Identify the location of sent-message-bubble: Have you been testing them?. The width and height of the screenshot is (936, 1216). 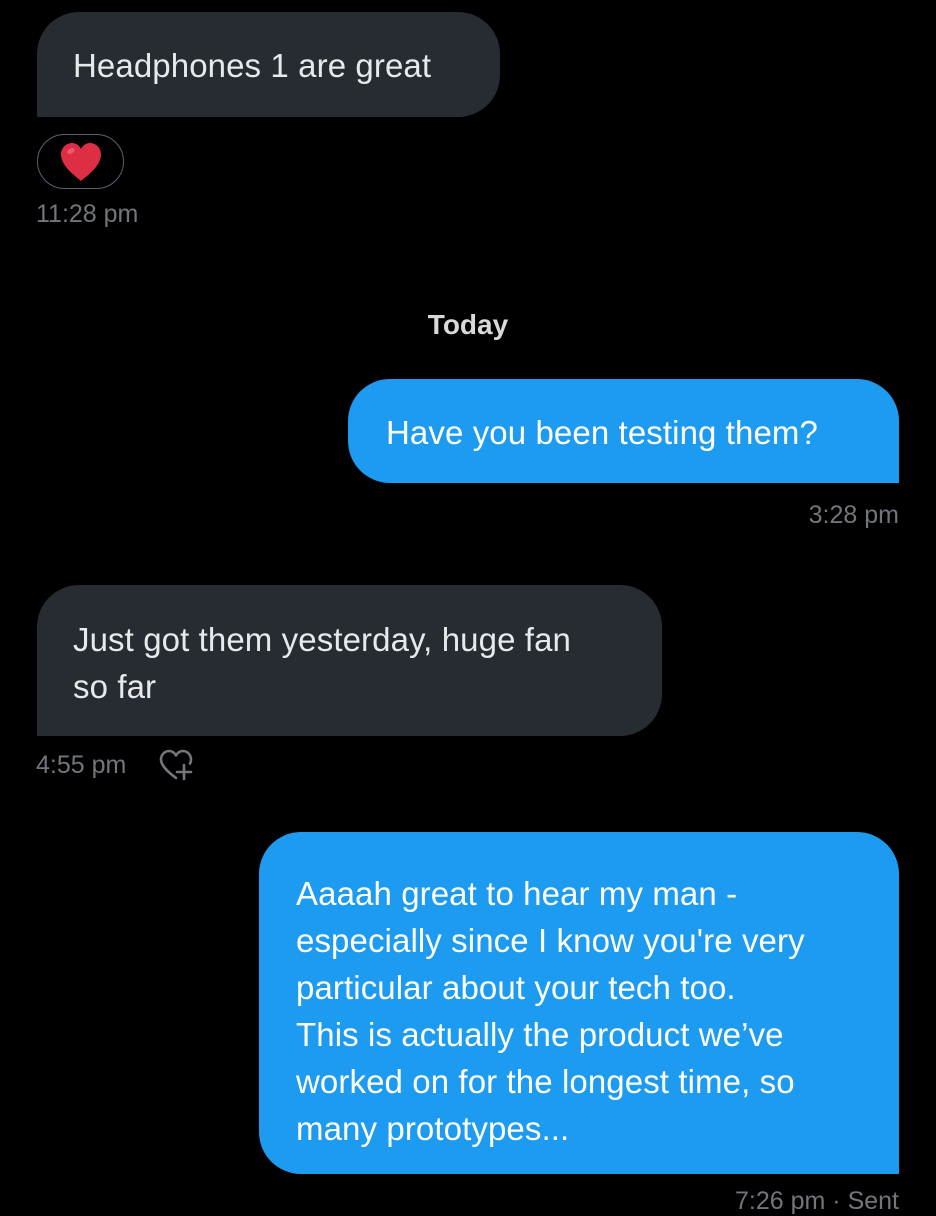
(623, 431).